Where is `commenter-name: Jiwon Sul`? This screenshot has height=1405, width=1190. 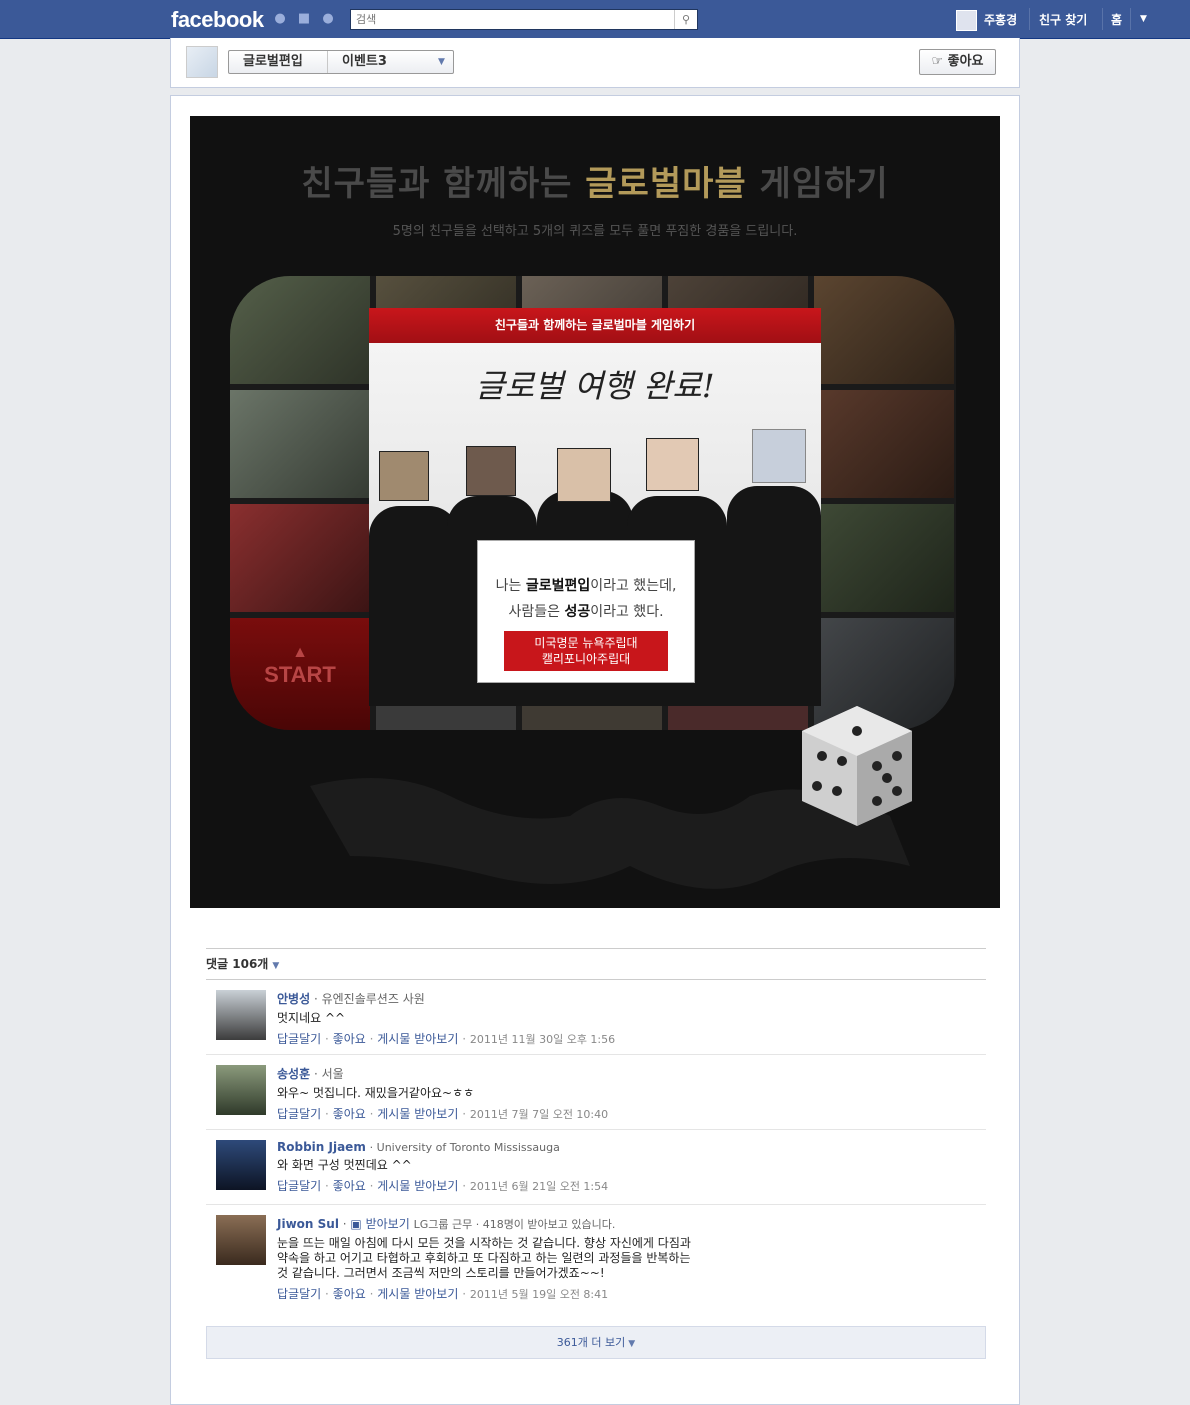 commenter-name: Jiwon Sul is located at coordinates (308, 1224).